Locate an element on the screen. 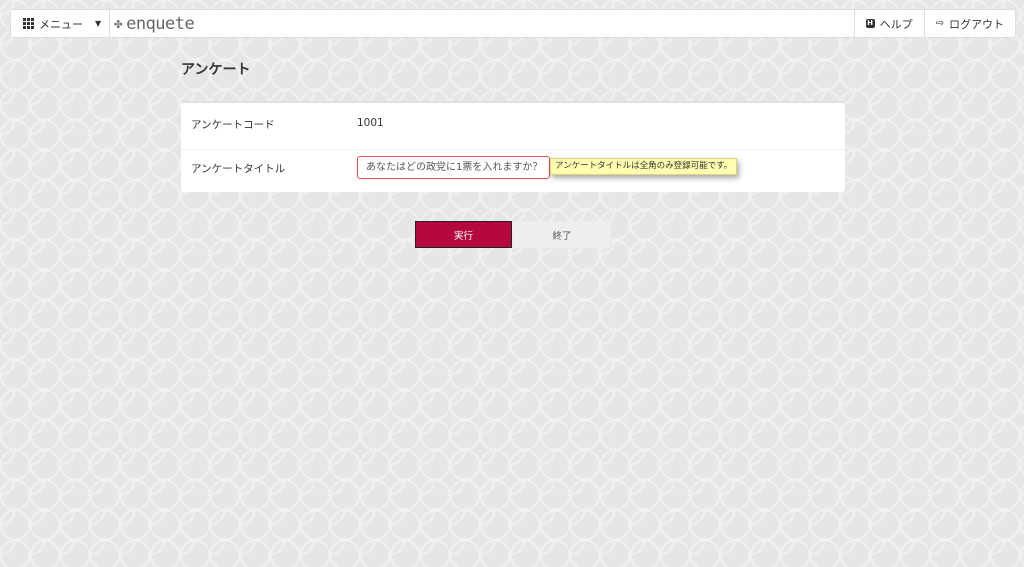  title-input: あなたはどの政党に1票を入れますか？ is located at coordinates (453, 167).